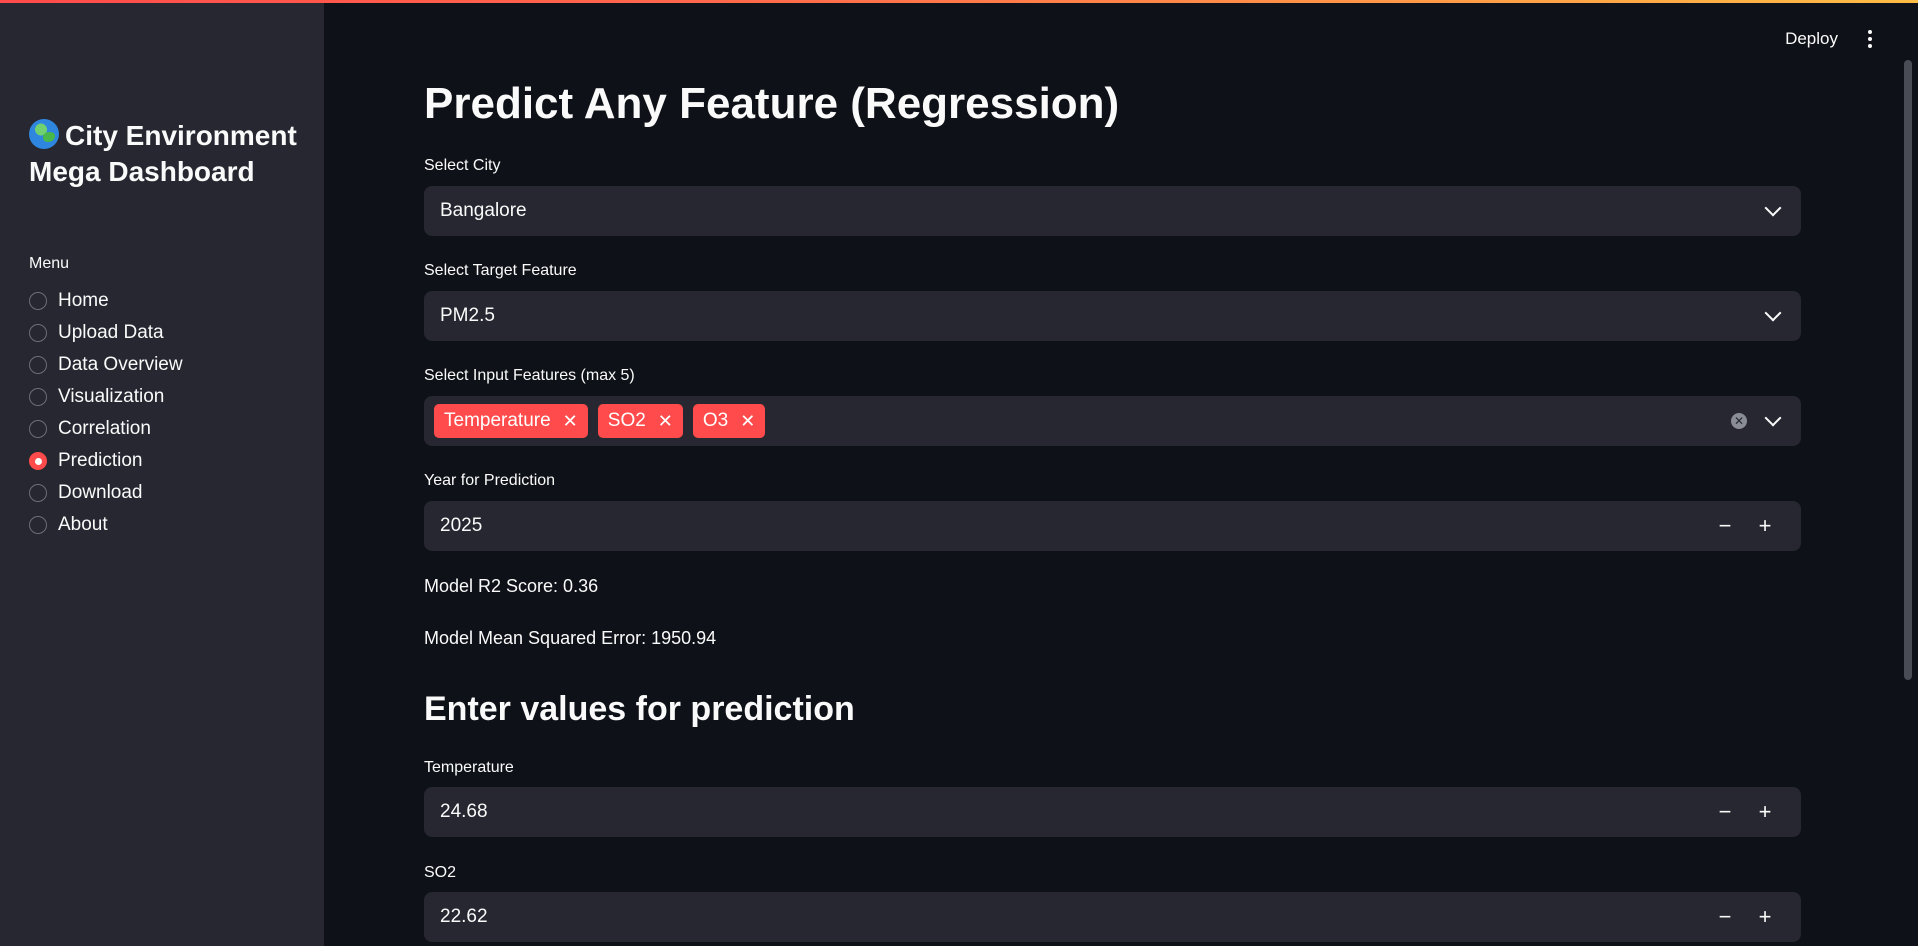 This screenshot has height=946, width=1918. What do you see at coordinates (1112, 316) in the screenshot?
I see `target-select: PM2.5` at bounding box center [1112, 316].